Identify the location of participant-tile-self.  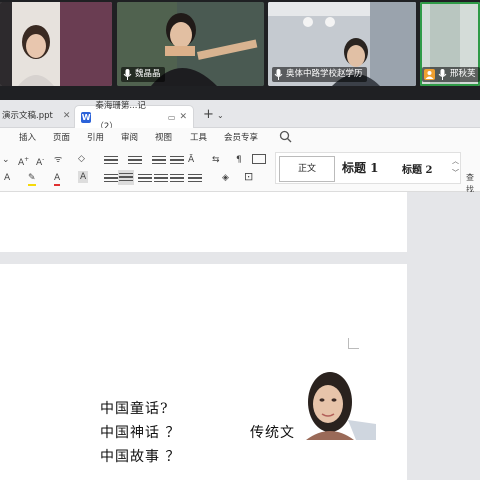
(56, 44).